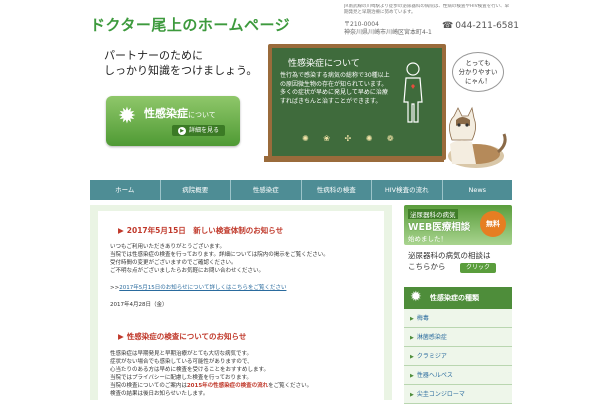 This screenshot has width=600, height=405. I want to click on phone: ☎ 044-211-6581, so click(480, 26).